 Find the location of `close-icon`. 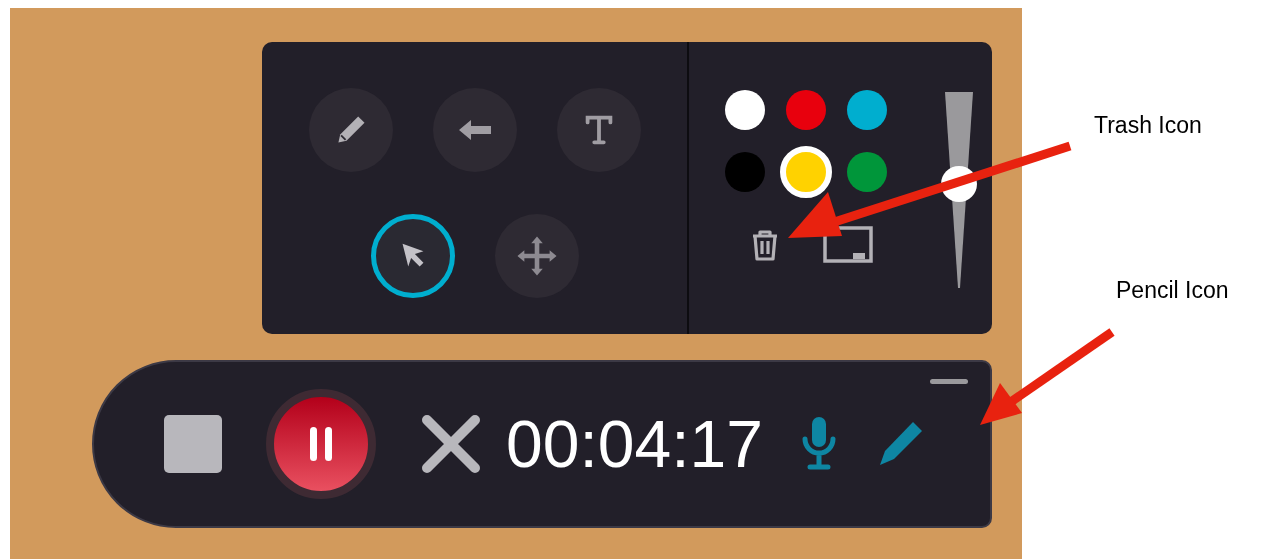

close-icon is located at coordinates (451, 444).